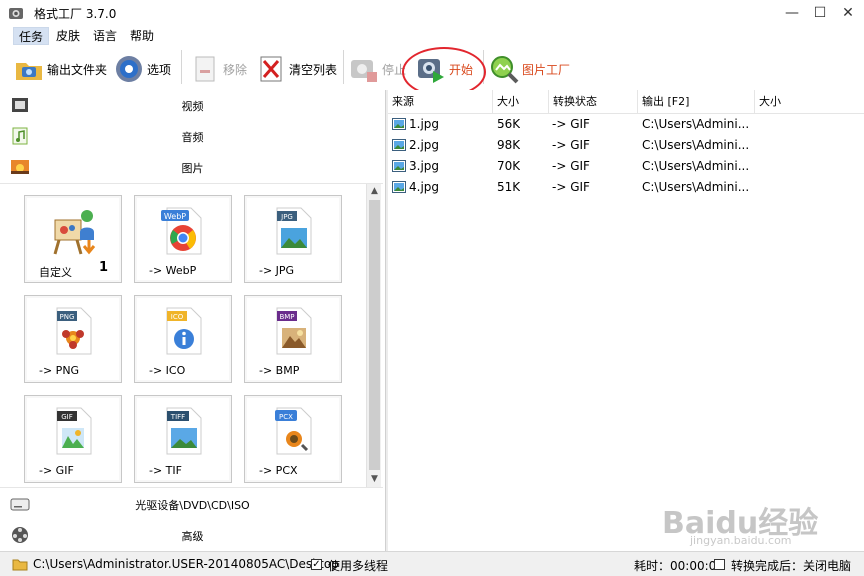  Describe the element at coordinates (358, 566) in the screenshot. I see `multithread-label: 使用多线程` at that location.